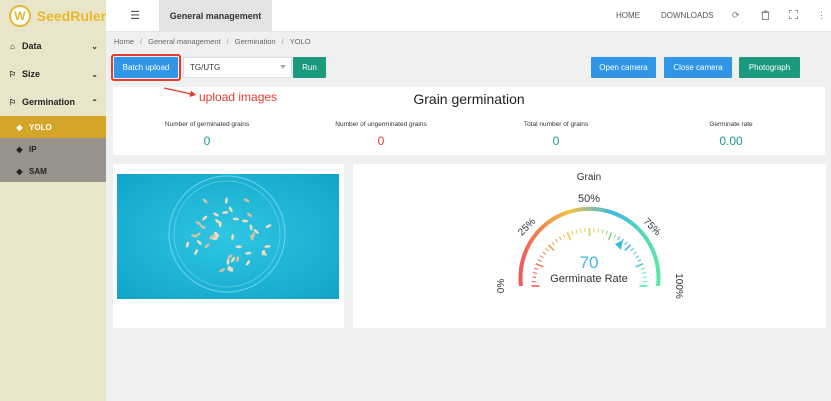  I want to click on run-button: Run, so click(309, 67).